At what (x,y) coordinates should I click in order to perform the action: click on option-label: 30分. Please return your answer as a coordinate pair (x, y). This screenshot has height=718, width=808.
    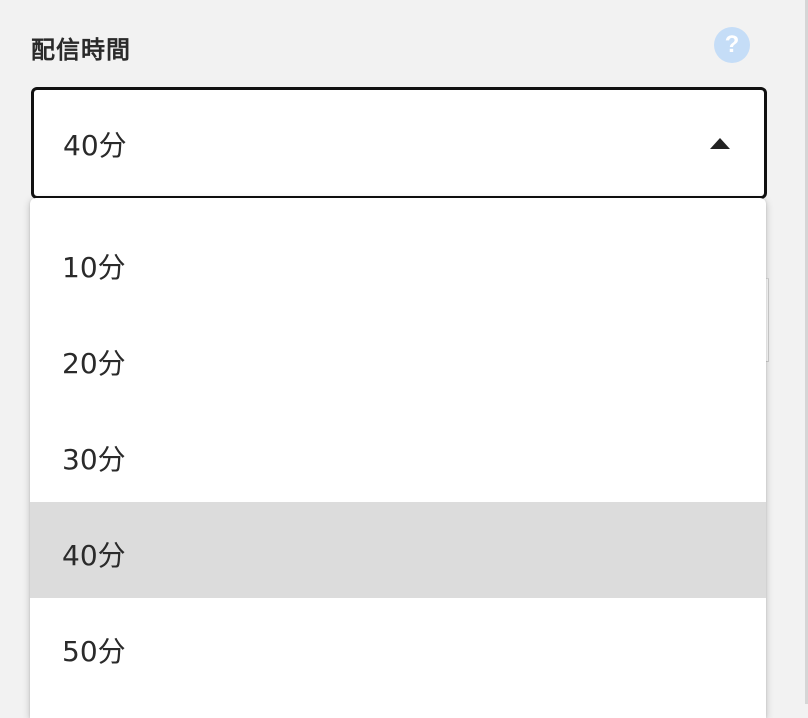
    Looking at the image, I should click on (94, 459).